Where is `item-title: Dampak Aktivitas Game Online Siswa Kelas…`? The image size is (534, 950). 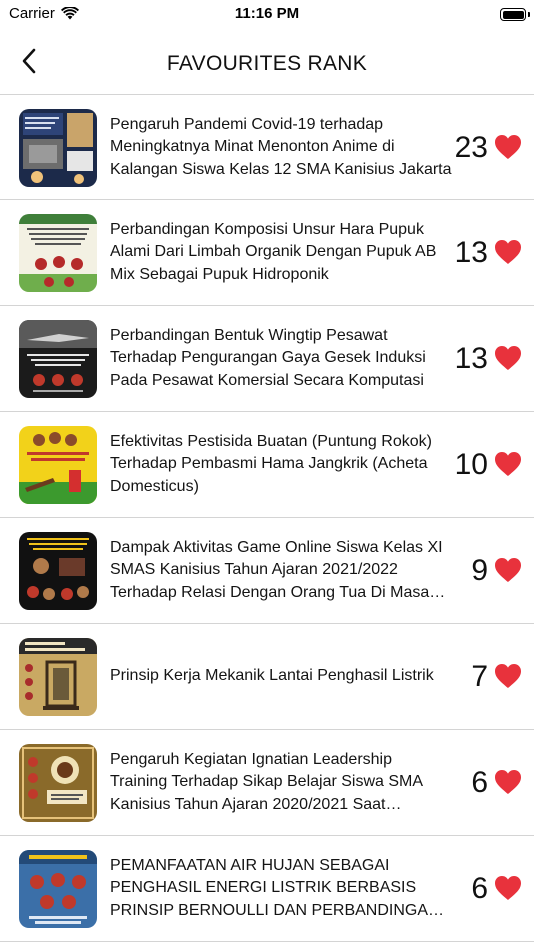 item-title: Dampak Aktivitas Game Online Siswa Kelas… is located at coordinates (276, 569).